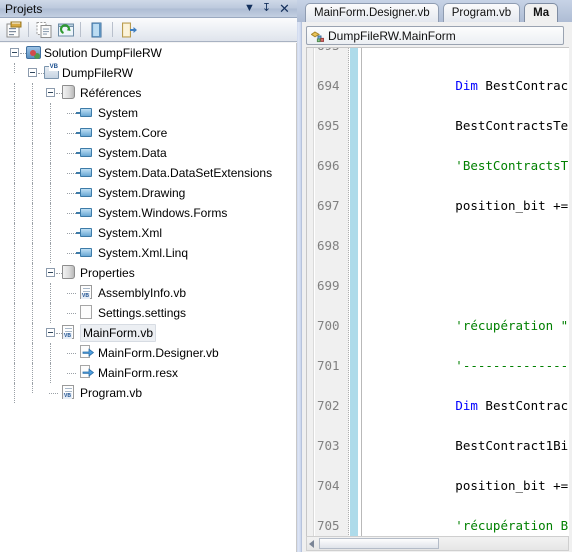 The height and width of the screenshot is (552, 572). I want to click on tree-item: Program.vb, so click(148, 393).